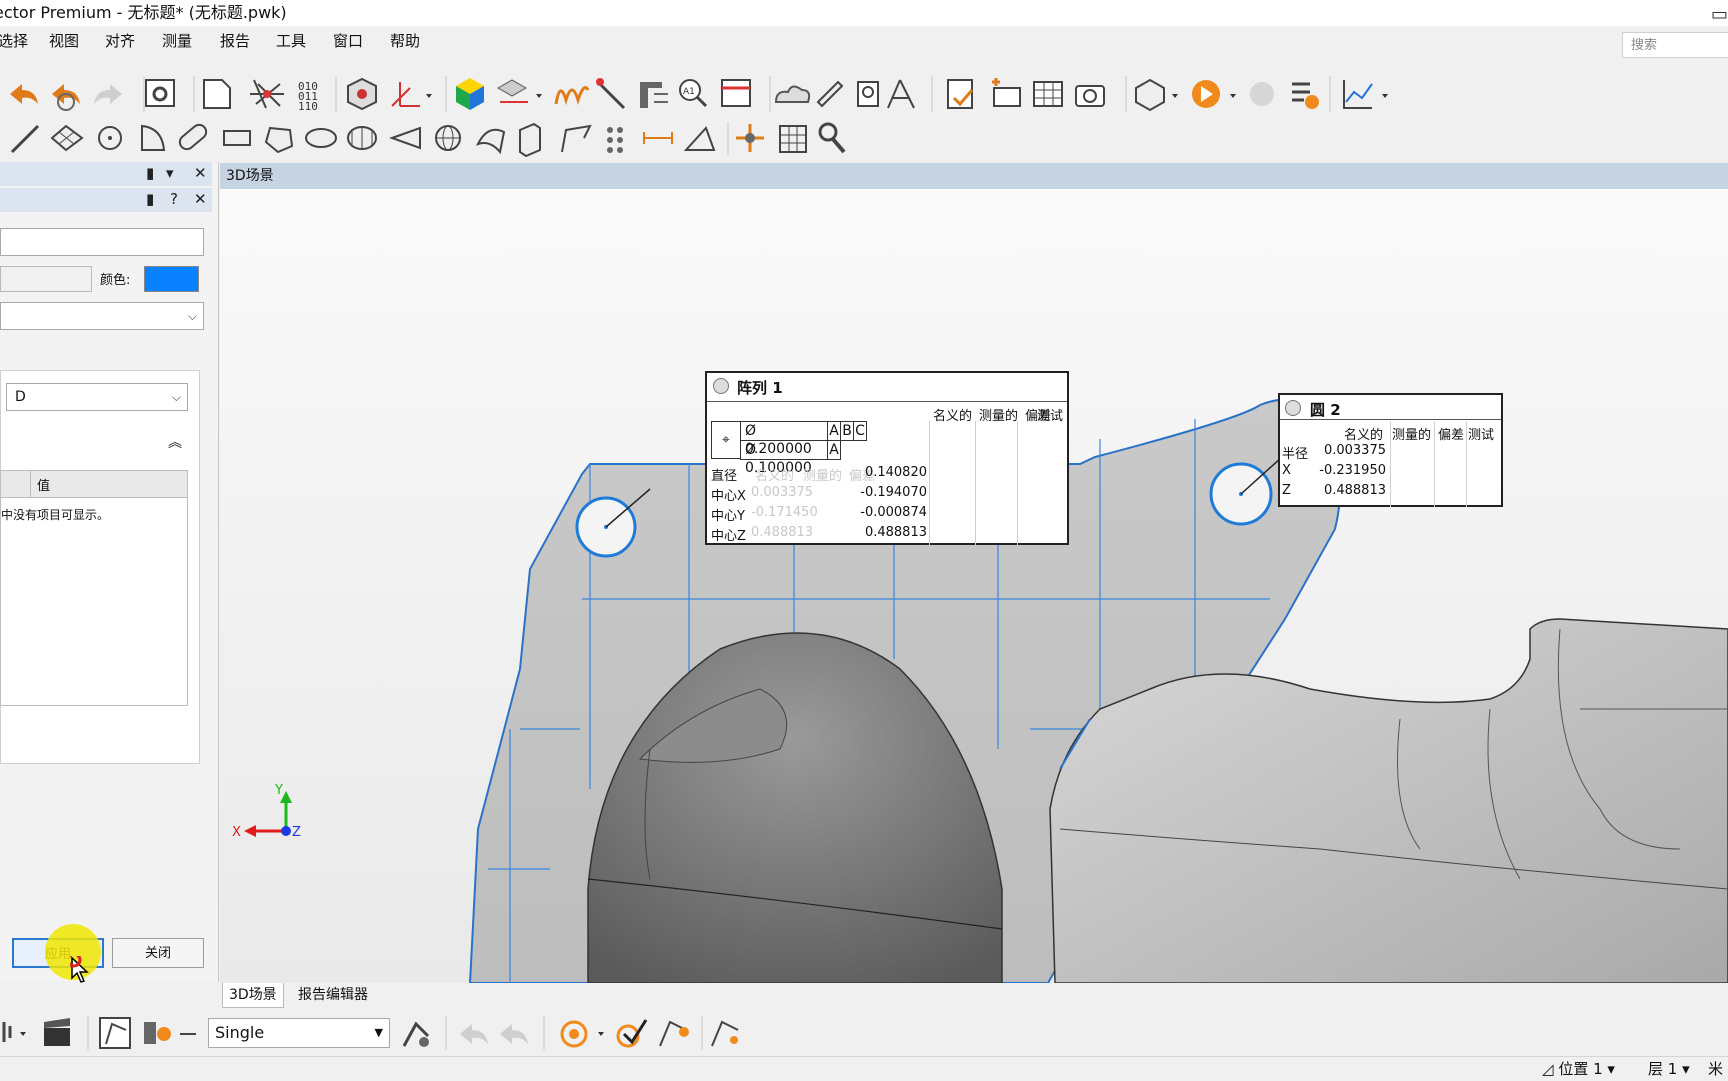  What do you see at coordinates (405, 138) in the screenshot?
I see `cone-icon` at bounding box center [405, 138].